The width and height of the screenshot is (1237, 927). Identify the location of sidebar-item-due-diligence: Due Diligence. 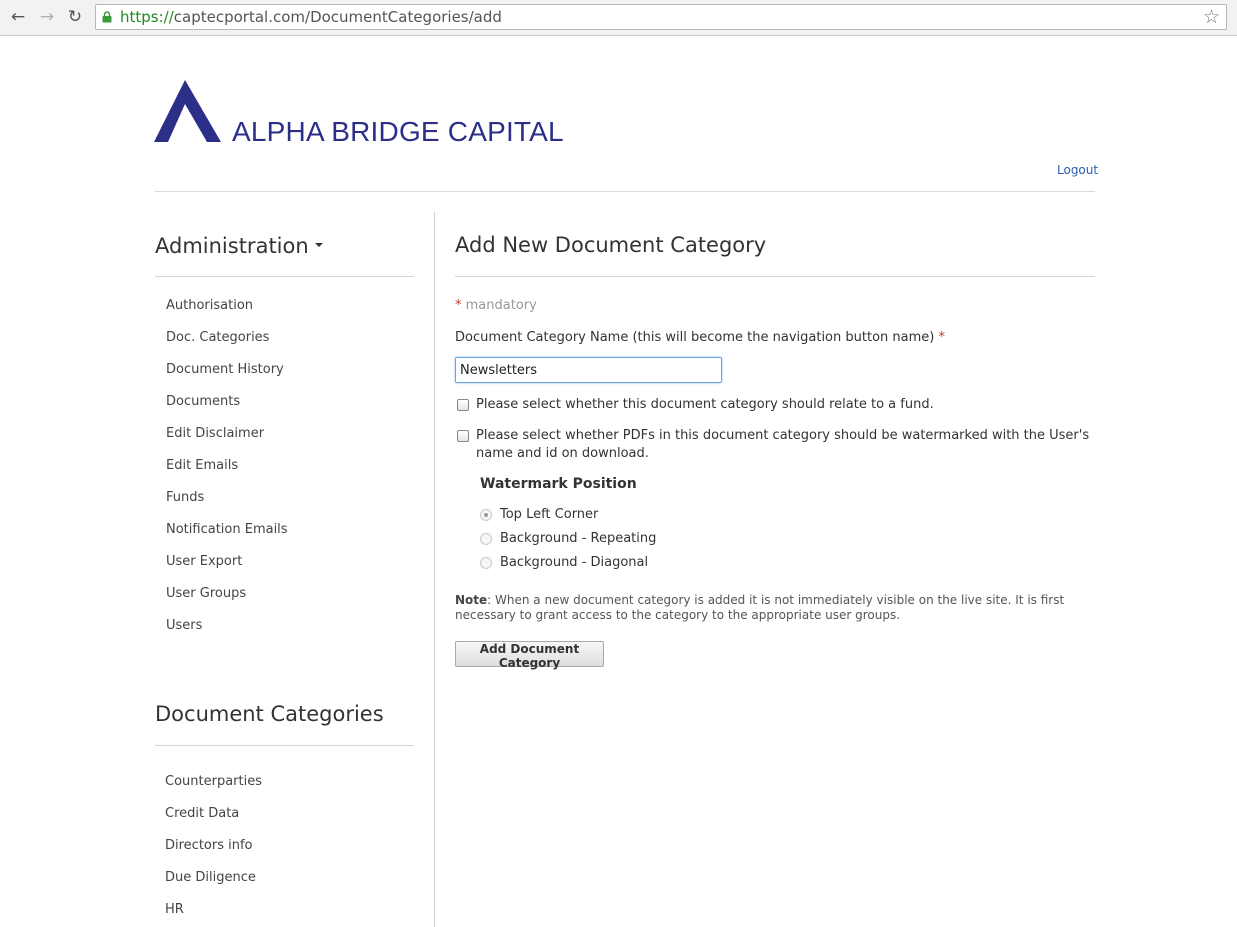
(213, 885).